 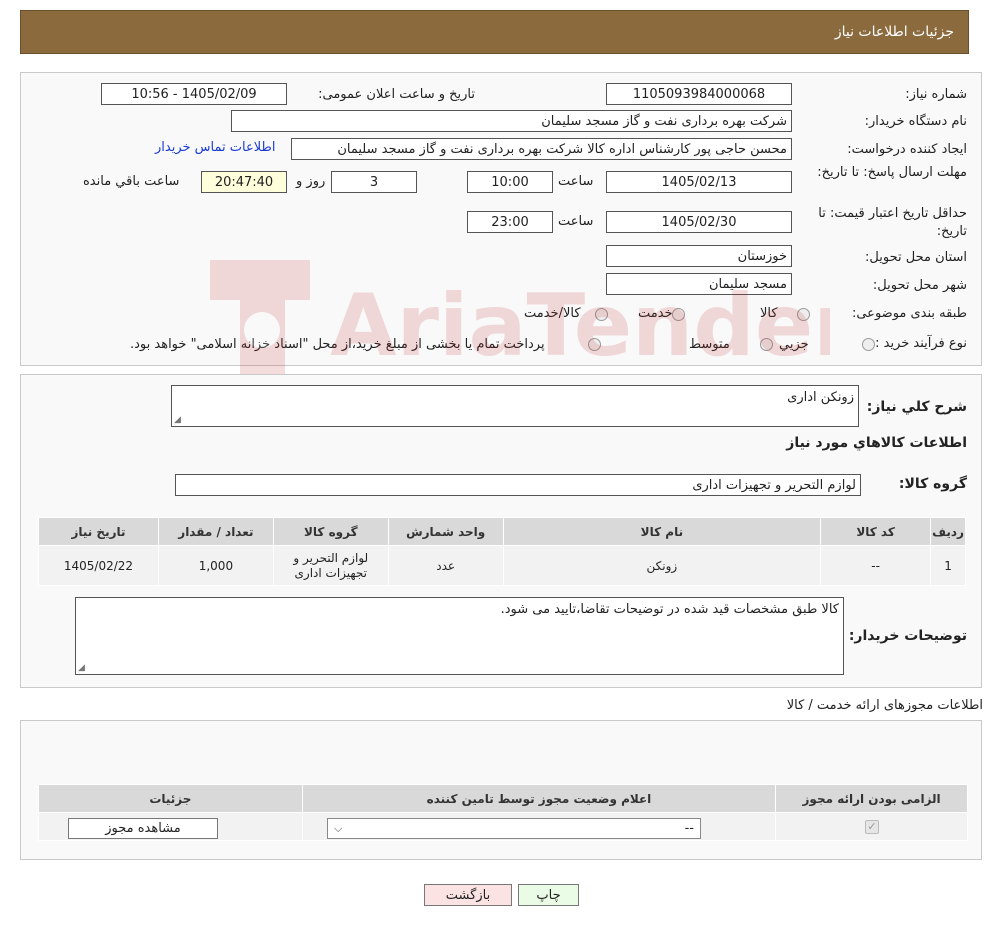 I want to click on validity-time-label: ساعت, so click(x=576, y=221).